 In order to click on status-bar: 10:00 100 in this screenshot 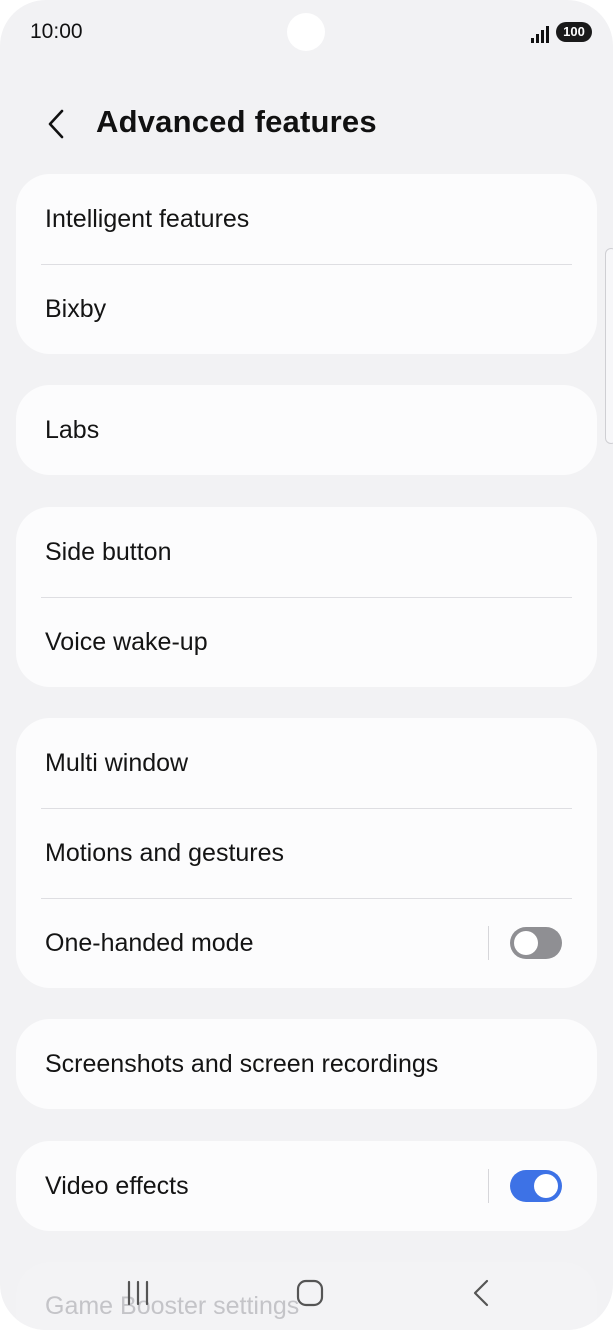, I will do `click(306, 33)`.